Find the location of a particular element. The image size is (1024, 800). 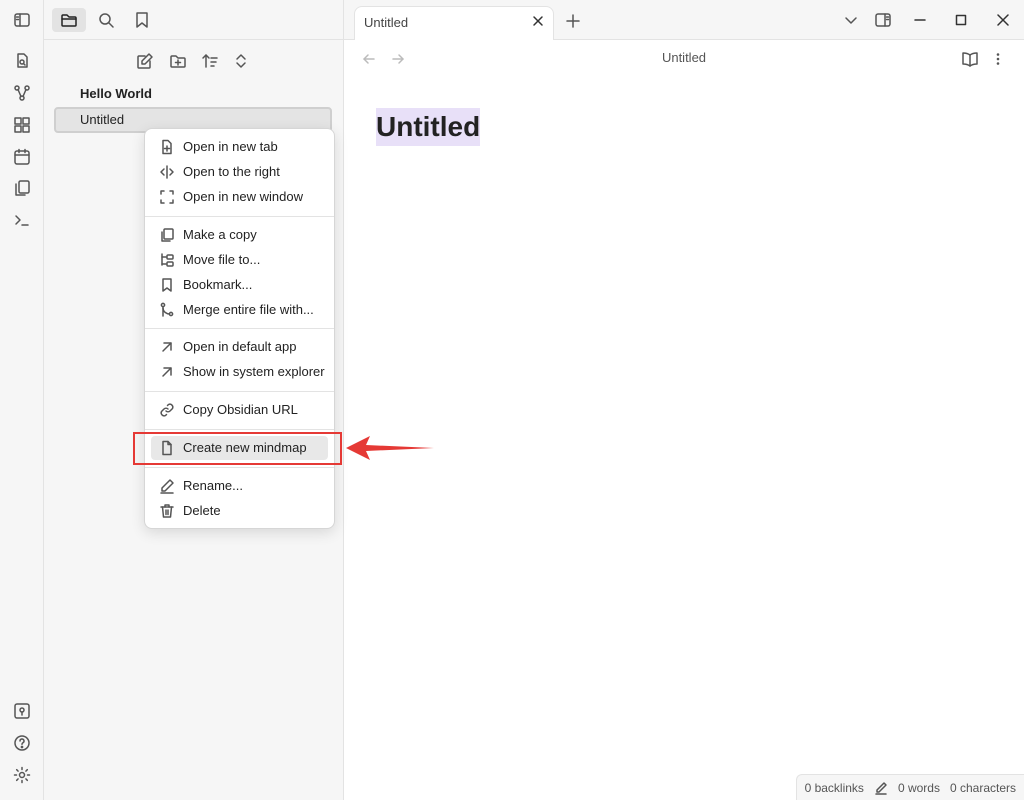

new-folder-icon is located at coordinates (178, 61).